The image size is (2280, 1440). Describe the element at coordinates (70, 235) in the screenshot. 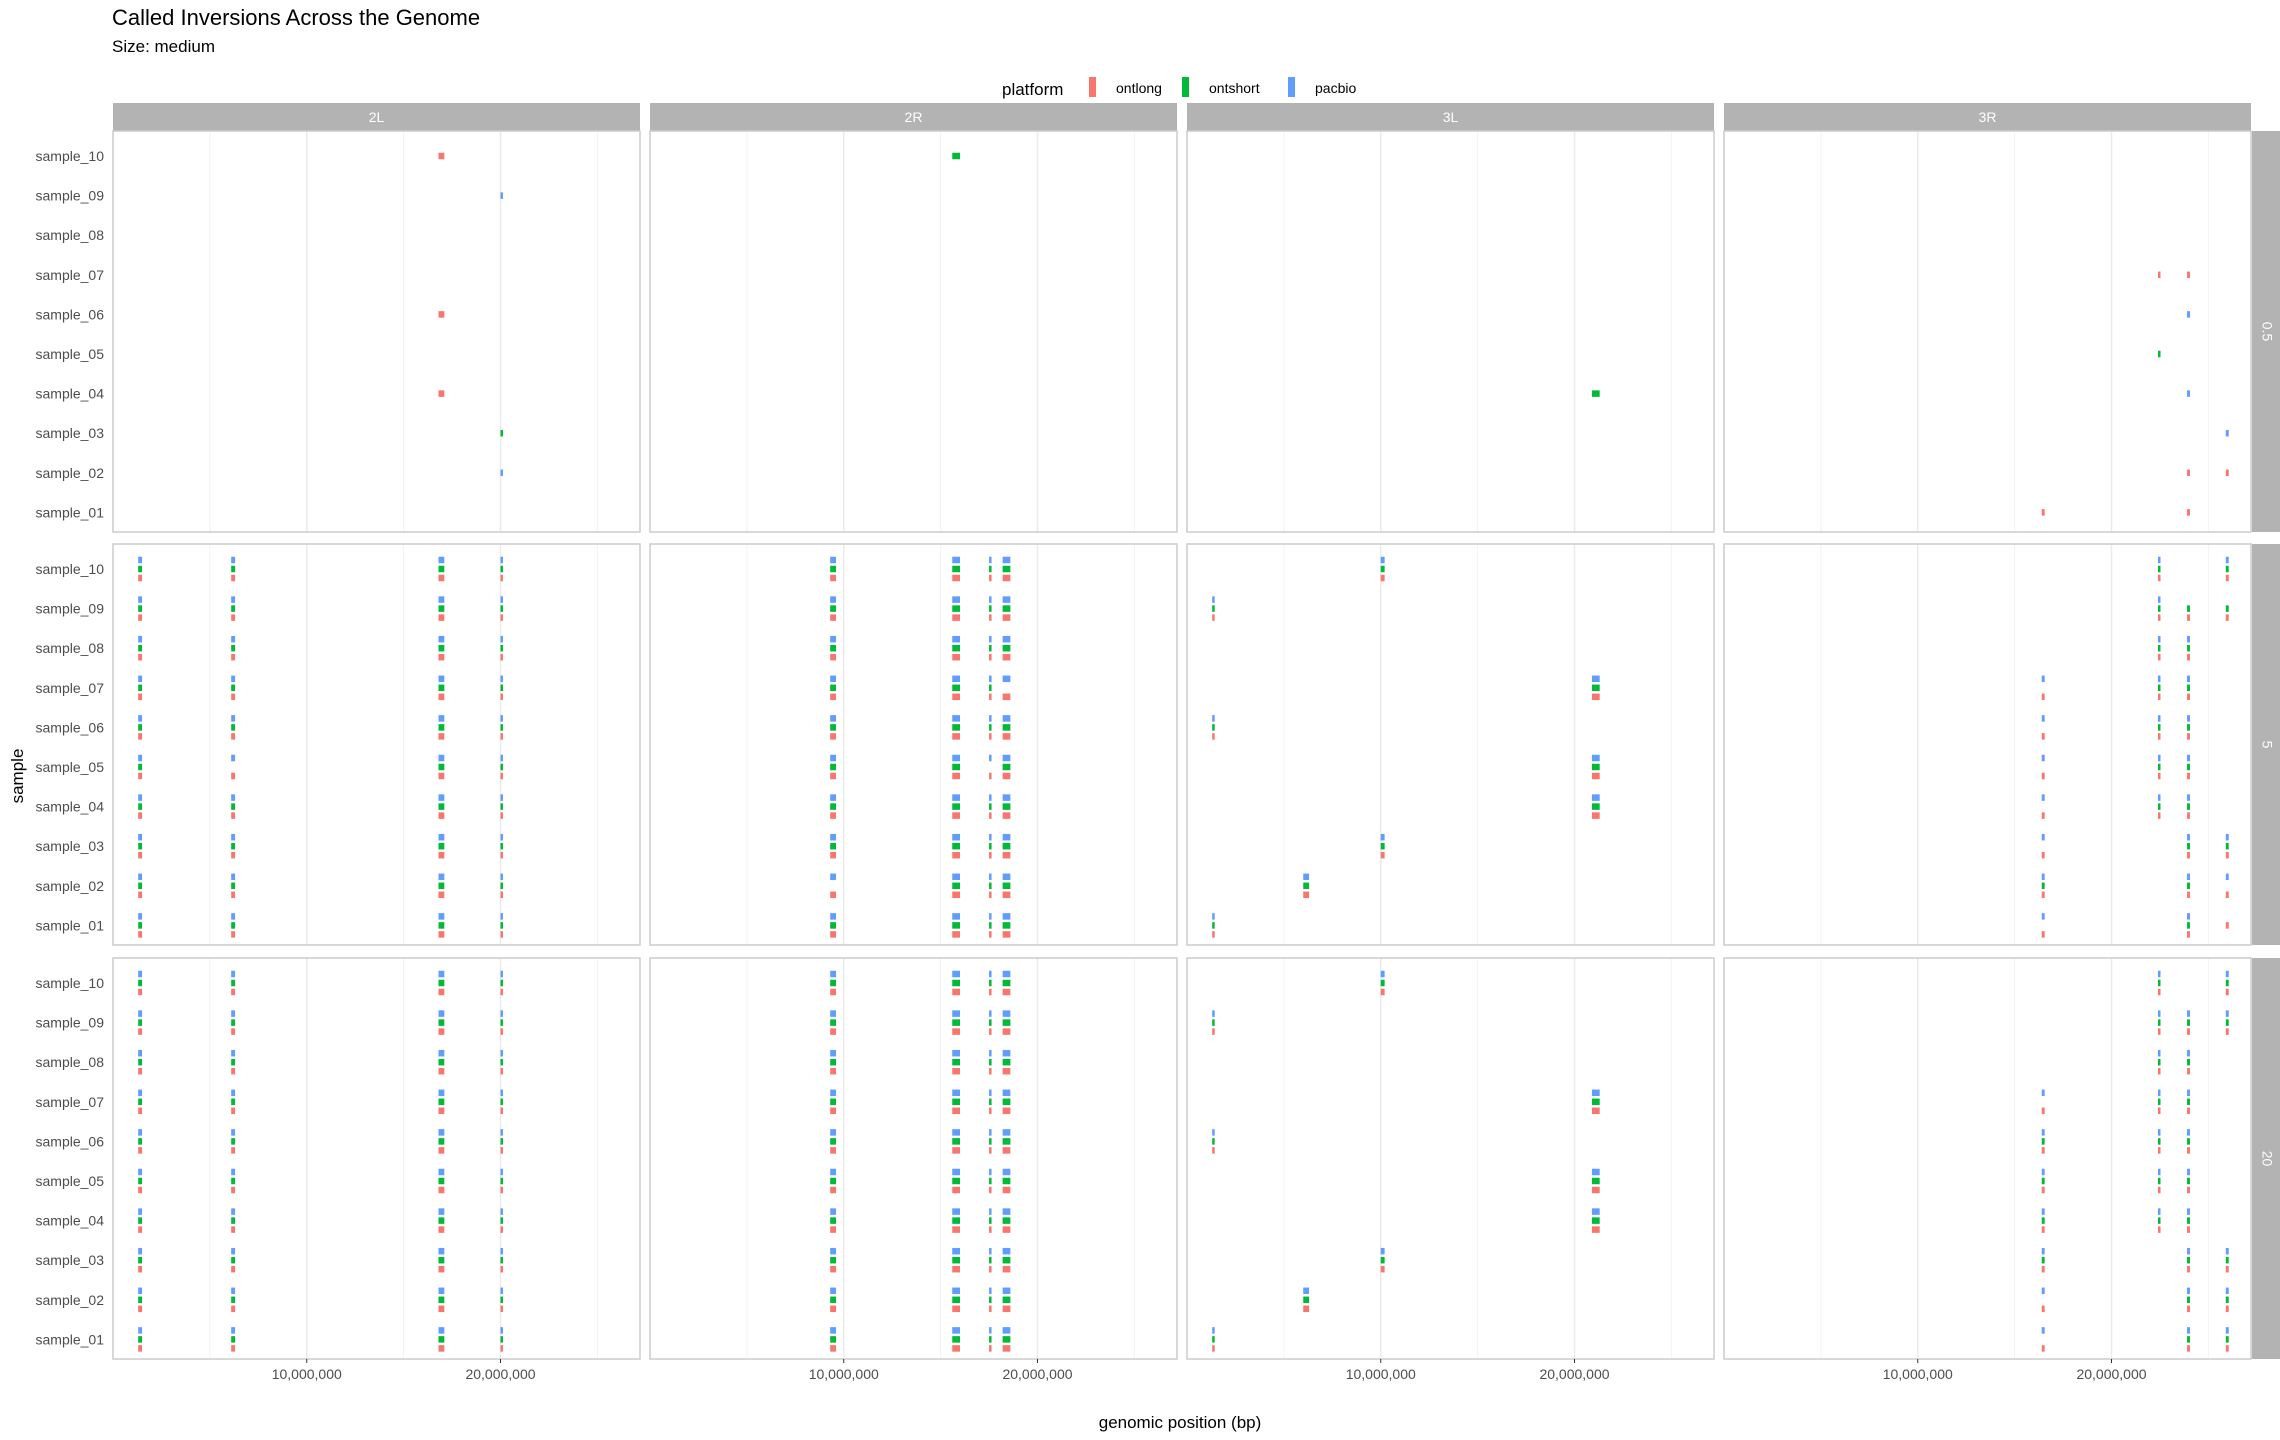

I see `y-tick-label: sample_08` at that location.